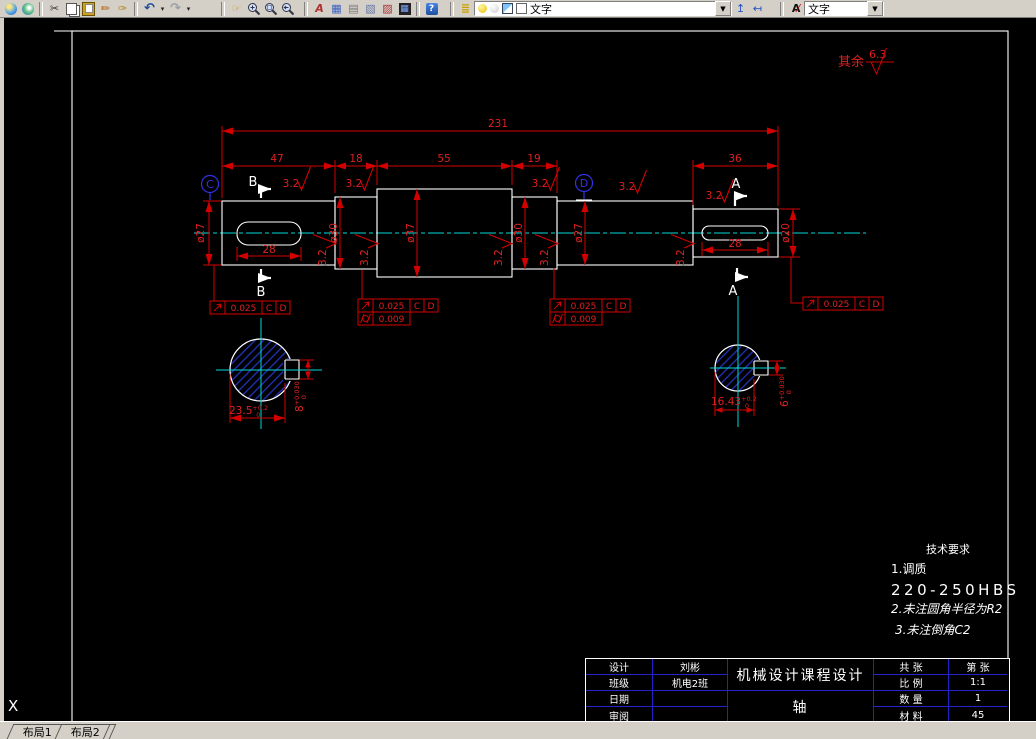 The image size is (1036, 739). I want to click on class-label: 班级, so click(619, 683).